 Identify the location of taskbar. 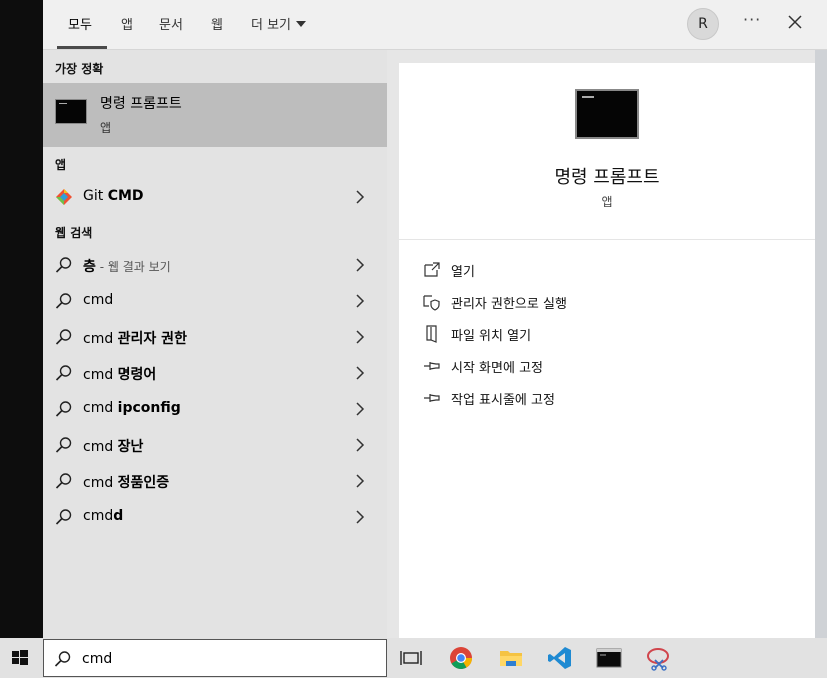
(413, 658).